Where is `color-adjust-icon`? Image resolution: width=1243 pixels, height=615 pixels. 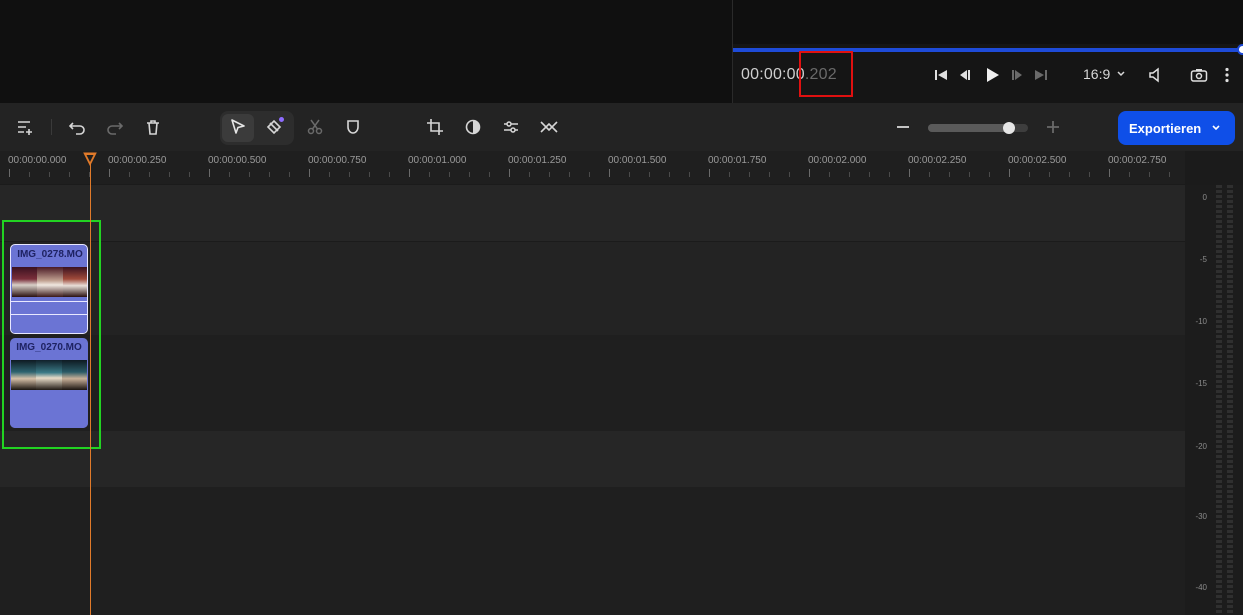
color-adjust-icon is located at coordinates (473, 127).